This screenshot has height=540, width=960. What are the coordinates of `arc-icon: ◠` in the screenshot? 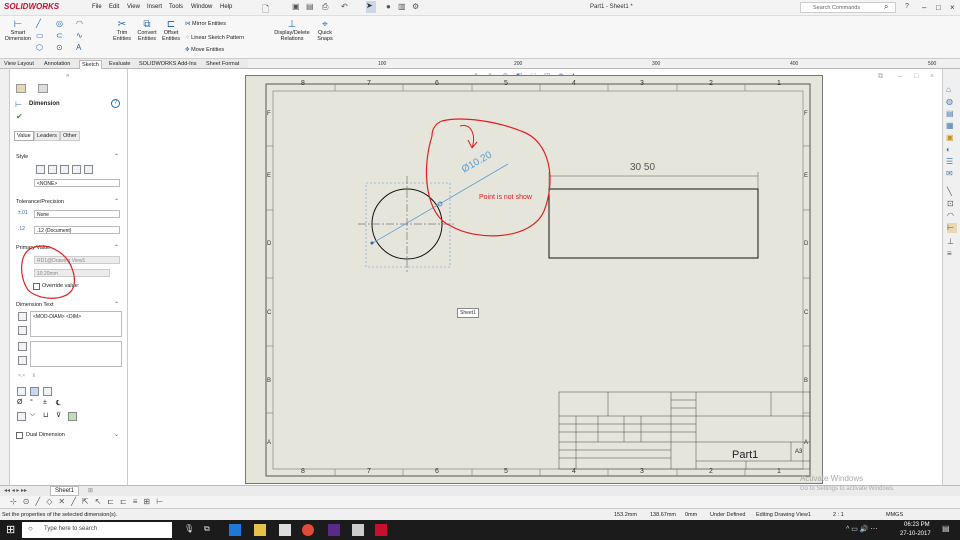 It's located at (79, 23).